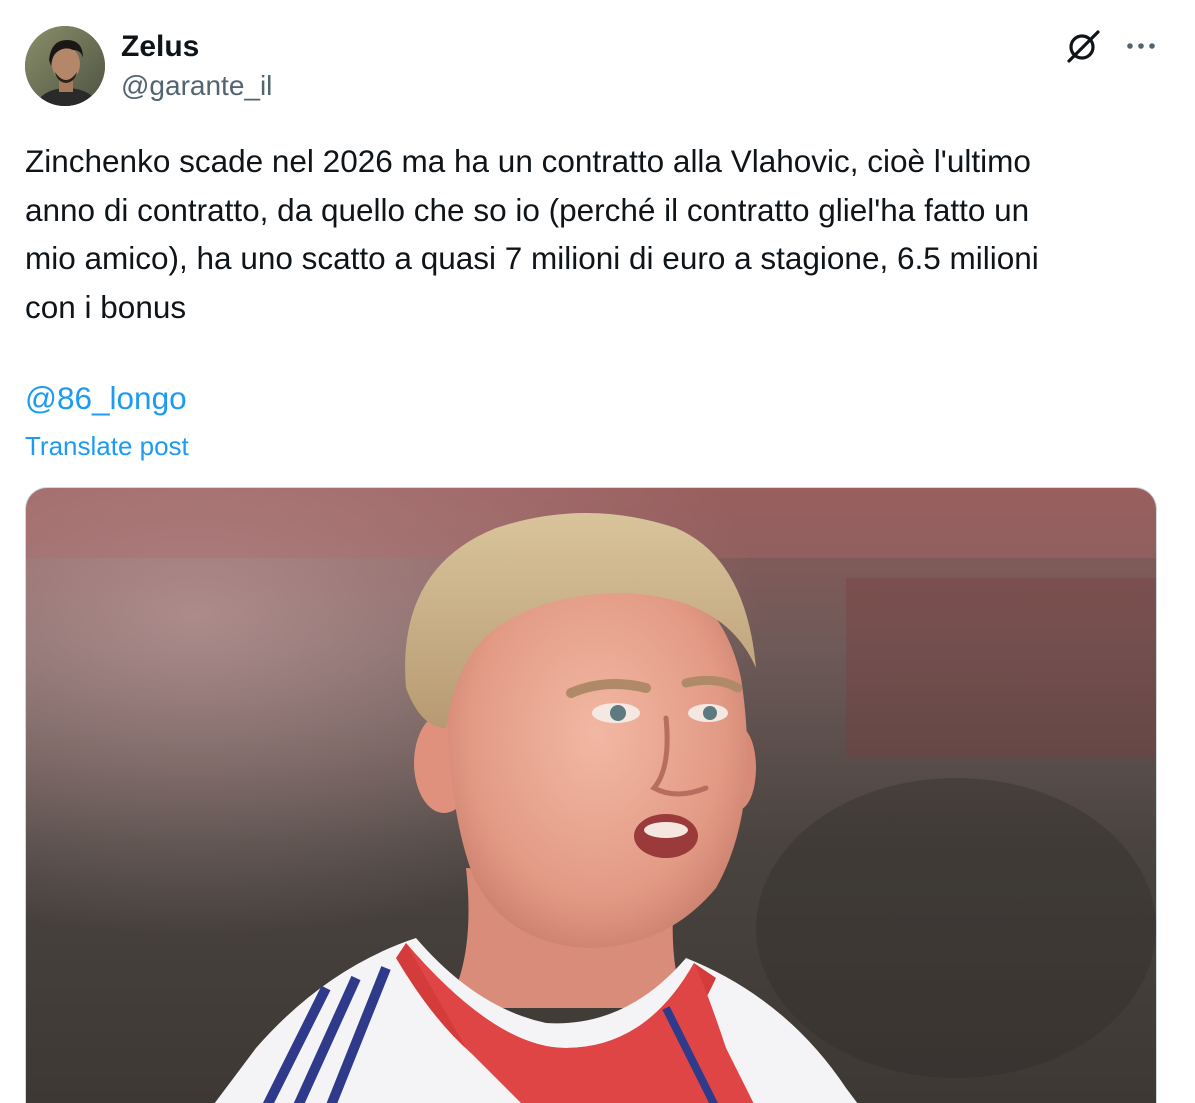 This screenshot has height=1103, width=1195. What do you see at coordinates (196, 47) in the screenshot?
I see `author-display-name: Zelus` at bounding box center [196, 47].